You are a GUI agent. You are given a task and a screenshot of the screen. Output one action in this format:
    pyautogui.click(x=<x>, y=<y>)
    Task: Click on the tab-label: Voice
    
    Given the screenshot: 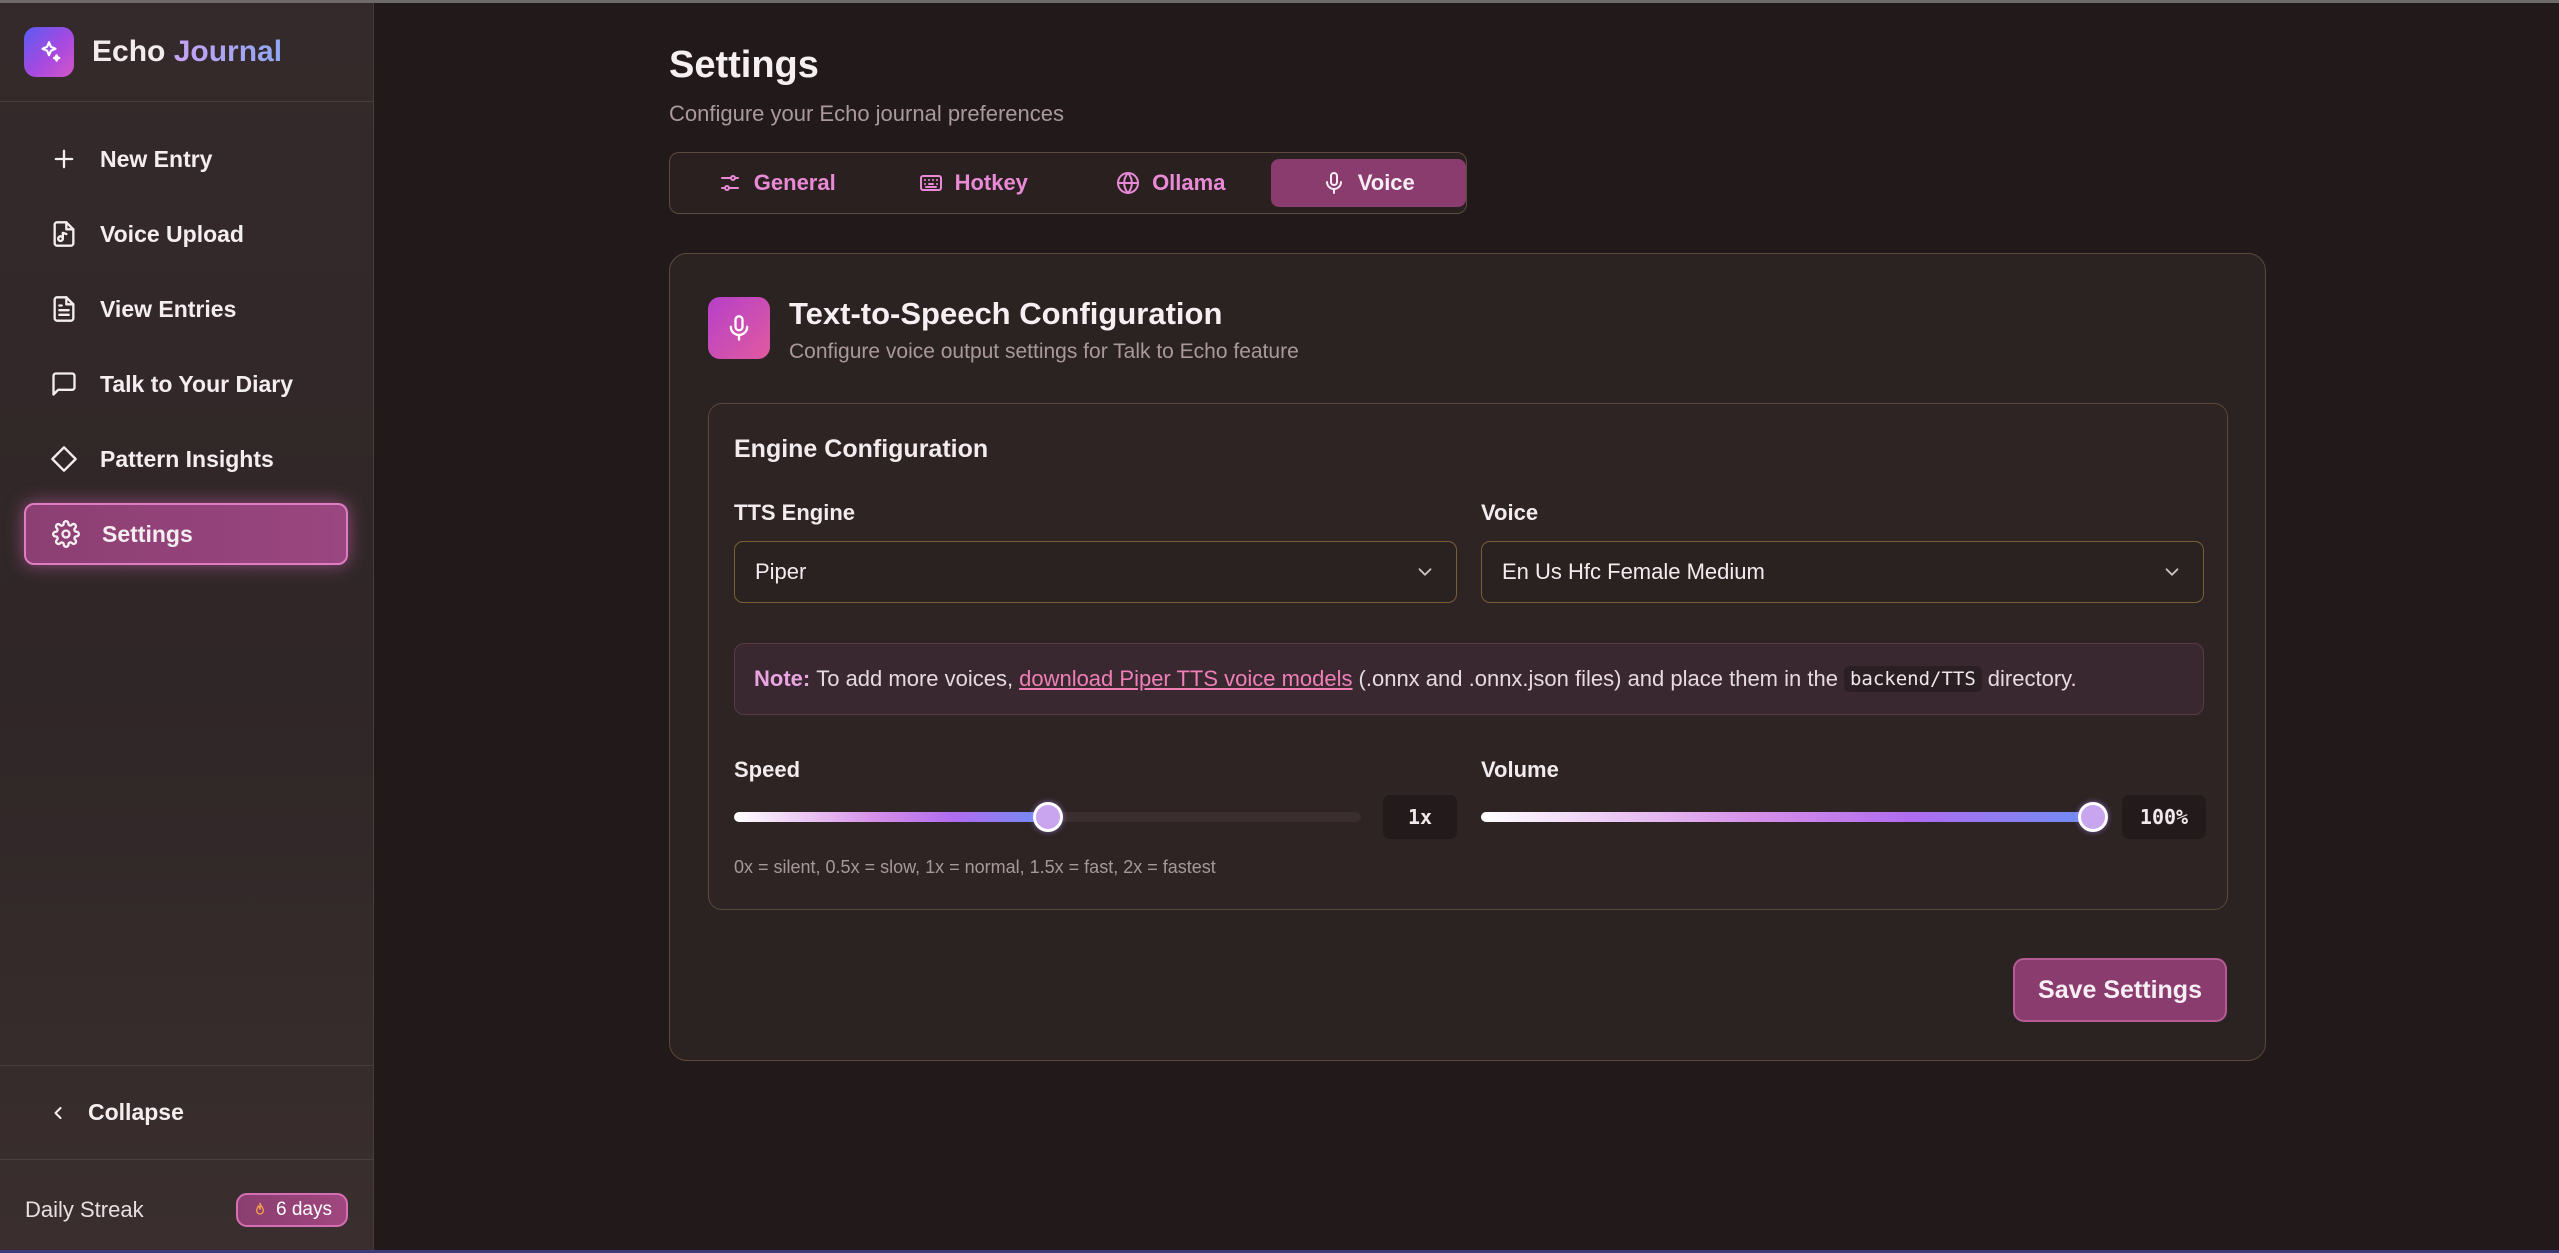 What is the action you would take?
    pyautogui.click(x=1386, y=182)
    